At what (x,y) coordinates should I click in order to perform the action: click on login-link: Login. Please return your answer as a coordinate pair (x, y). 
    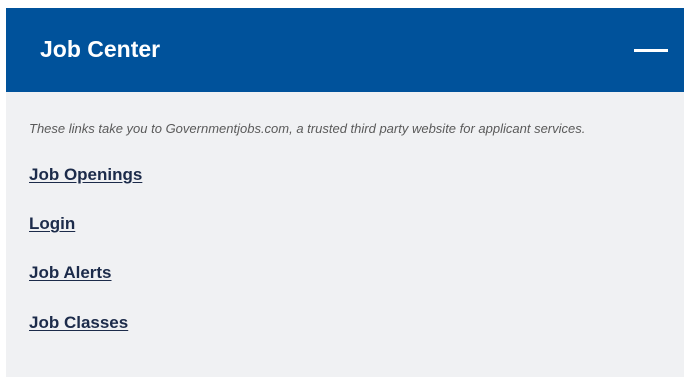
    Looking at the image, I should click on (52, 223).